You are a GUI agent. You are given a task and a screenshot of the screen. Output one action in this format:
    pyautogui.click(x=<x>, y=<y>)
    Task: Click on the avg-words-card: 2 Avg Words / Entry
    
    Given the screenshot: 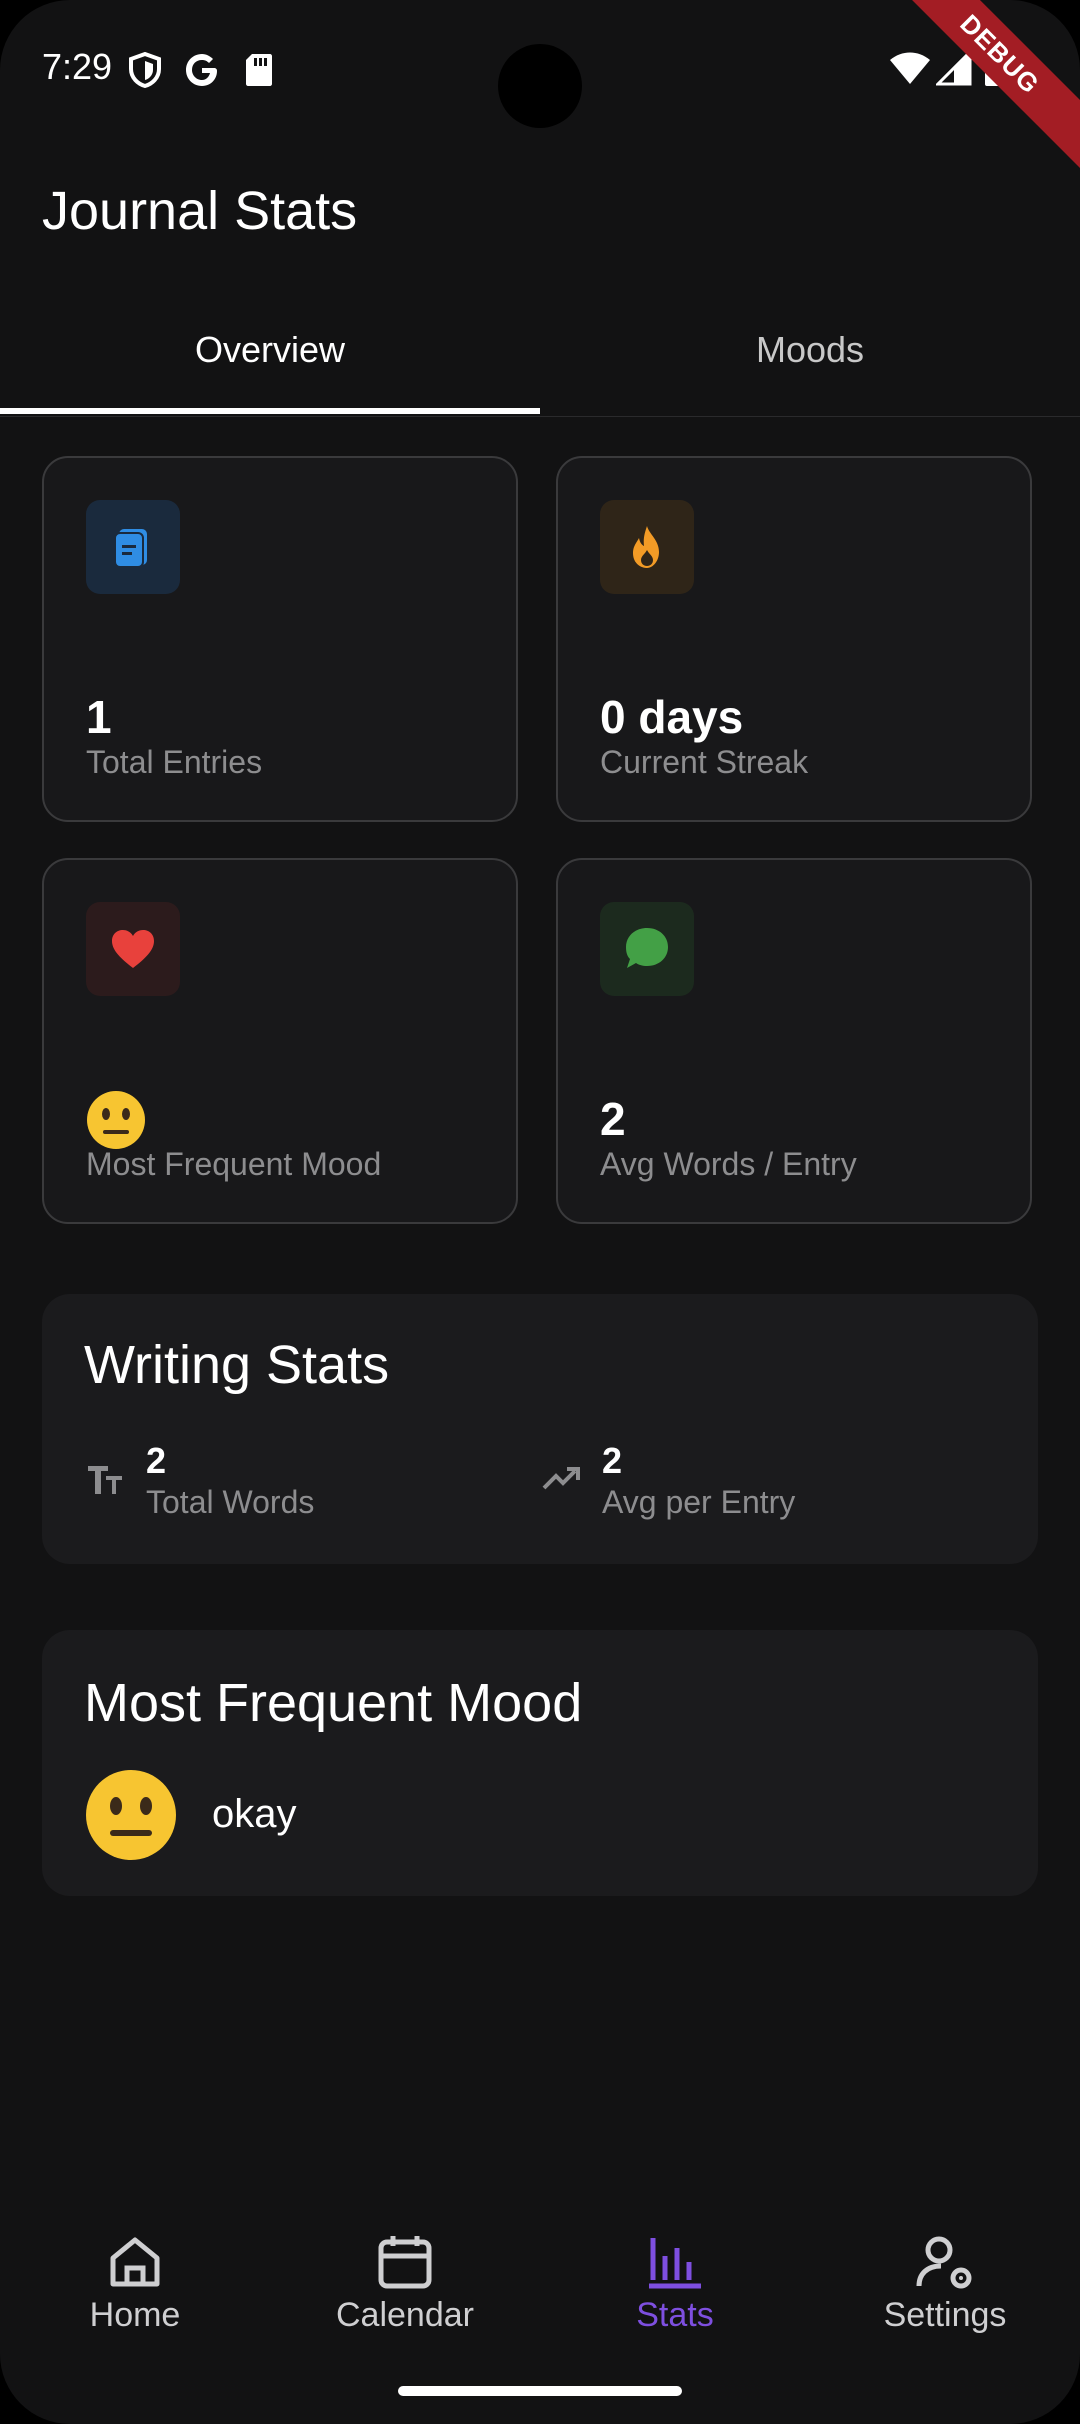 What is the action you would take?
    pyautogui.click(x=794, y=1041)
    